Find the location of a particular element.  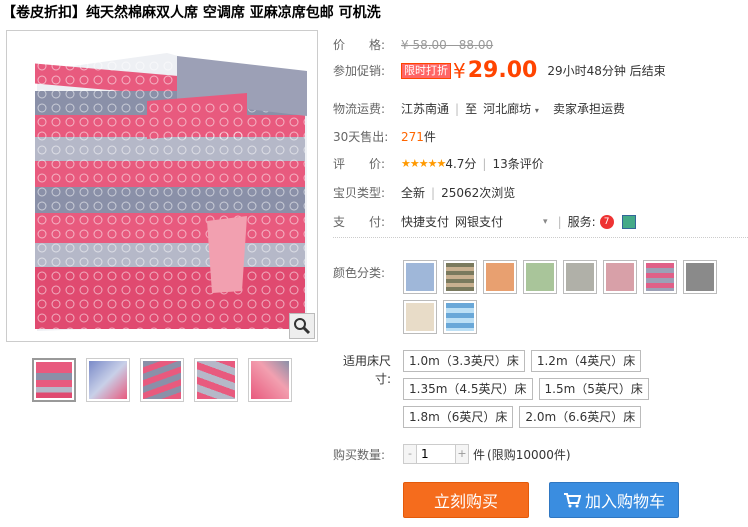

swatch-pink-floral-icon is located at coordinates (620, 277).